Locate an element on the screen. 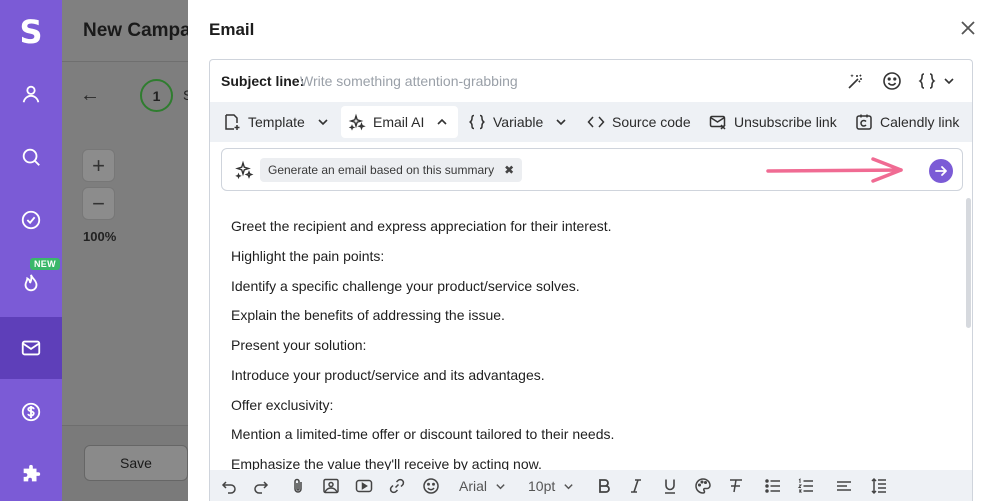 The image size is (1001, 501). sidebar-item-billing is located at coordinates (31, 412).